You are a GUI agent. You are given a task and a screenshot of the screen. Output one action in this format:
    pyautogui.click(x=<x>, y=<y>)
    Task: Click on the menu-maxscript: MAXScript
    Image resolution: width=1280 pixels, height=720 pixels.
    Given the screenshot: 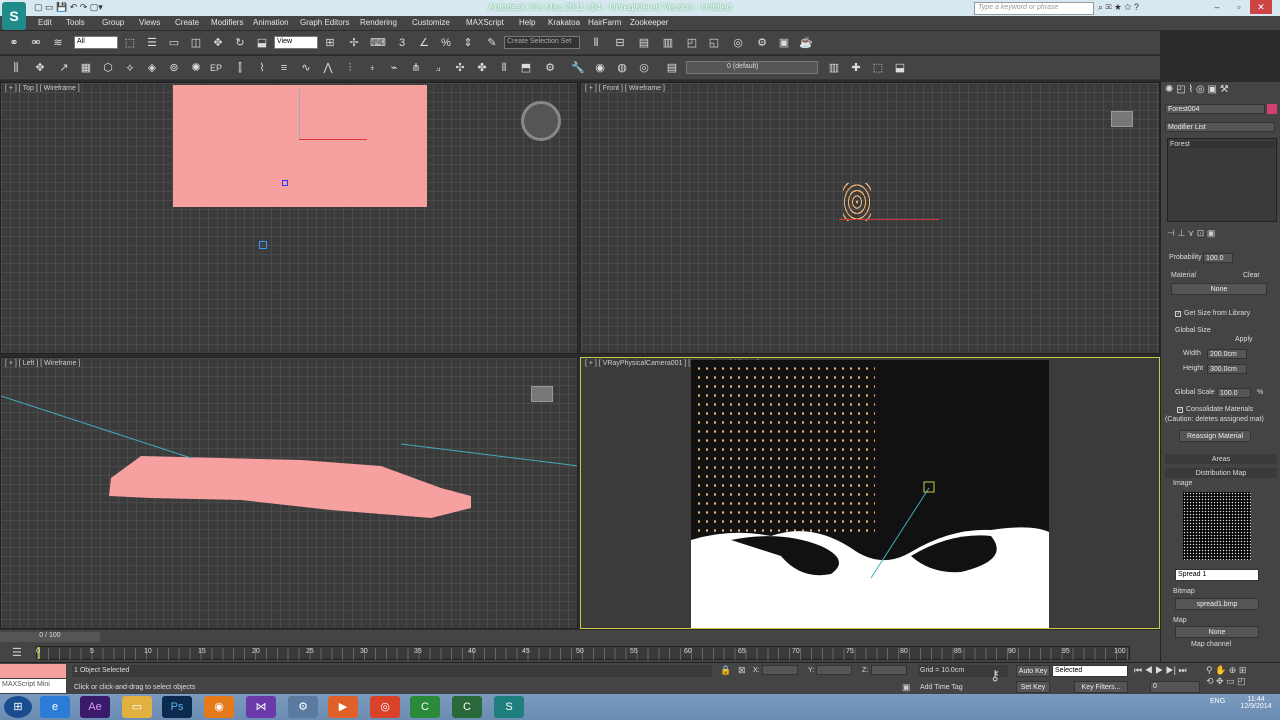 What is the action you would take?
    pyautogui.click(x=485, y=22)
    